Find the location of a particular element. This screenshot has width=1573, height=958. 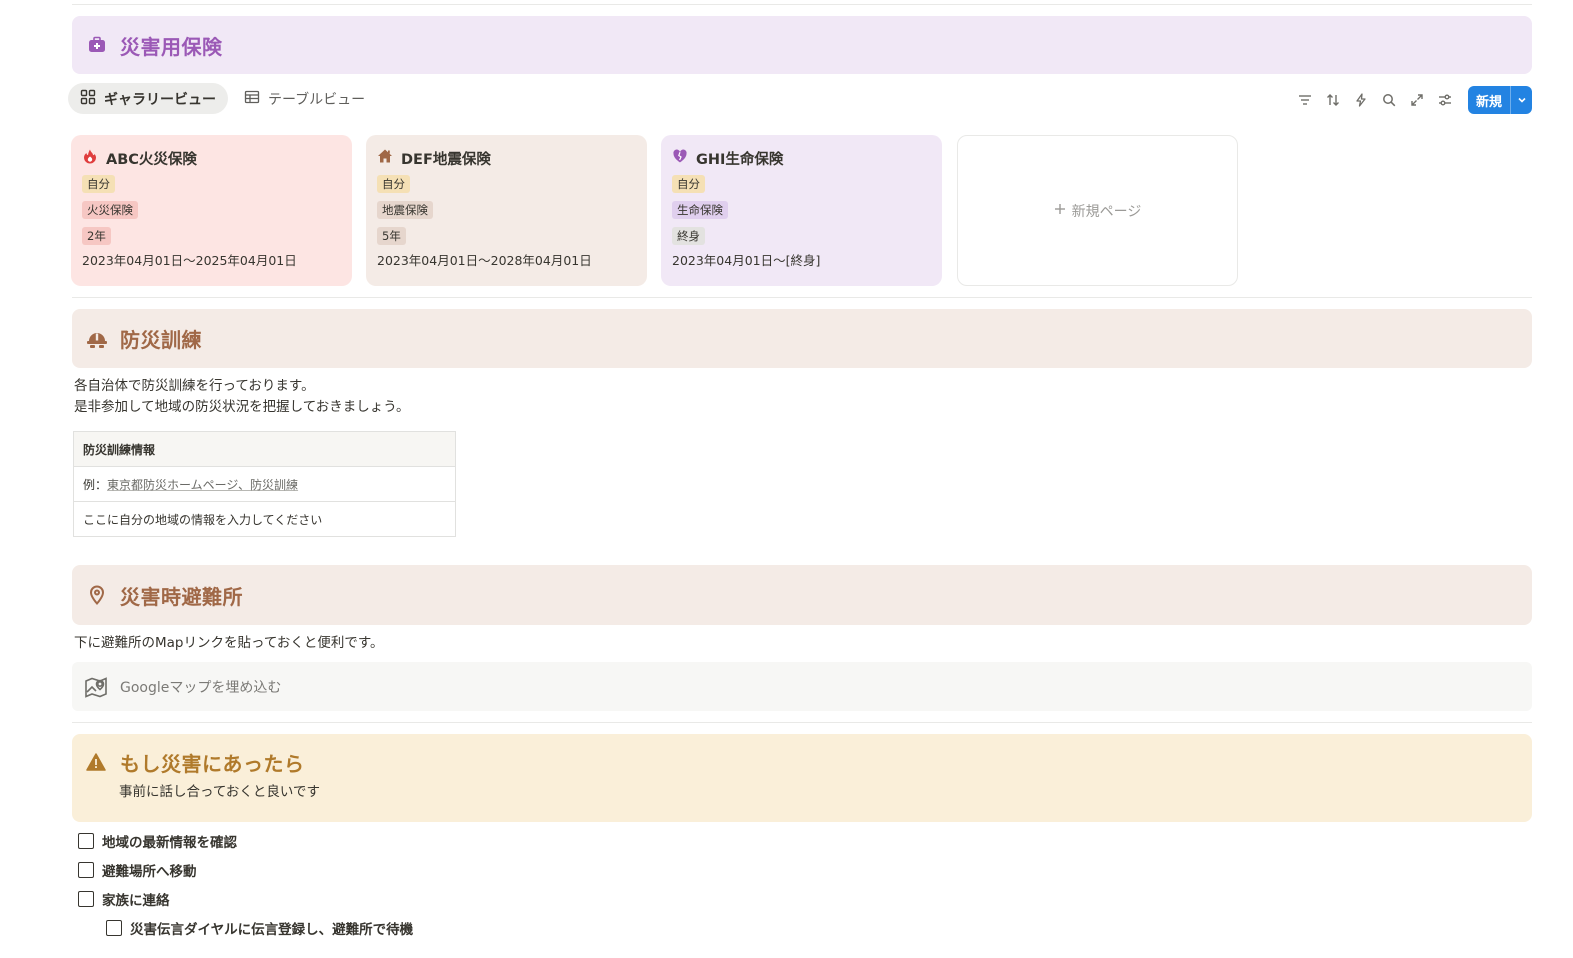

emergency-subtitle: 事前に話し合っておくと良いです is located at coordinates (220, 792).